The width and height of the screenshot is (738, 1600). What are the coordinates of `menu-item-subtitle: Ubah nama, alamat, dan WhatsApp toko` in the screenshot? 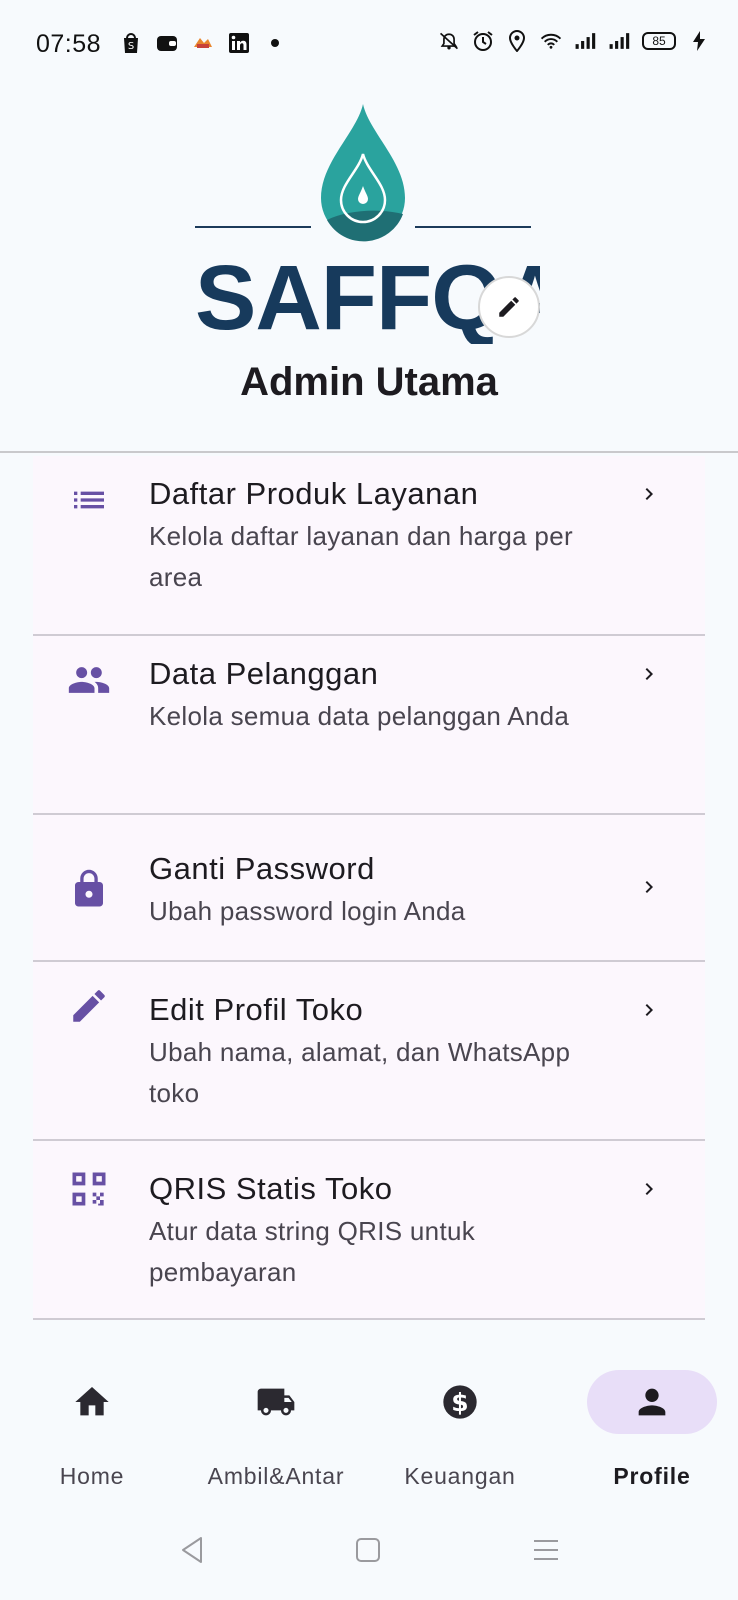 It's located at (360, 1072).